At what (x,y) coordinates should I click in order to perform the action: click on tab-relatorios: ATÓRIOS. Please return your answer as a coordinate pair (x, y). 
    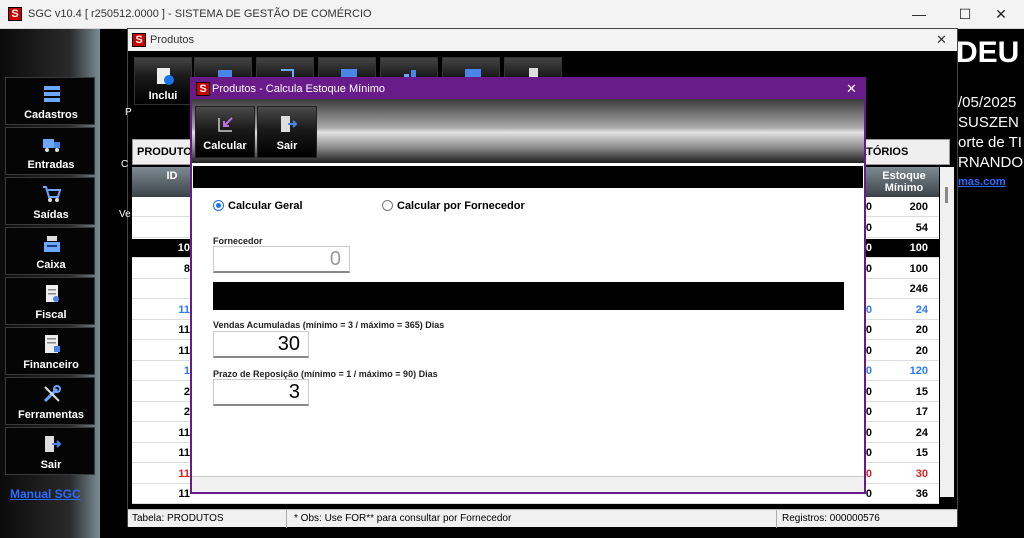
    Looking at the image, I should click on (902, 152).